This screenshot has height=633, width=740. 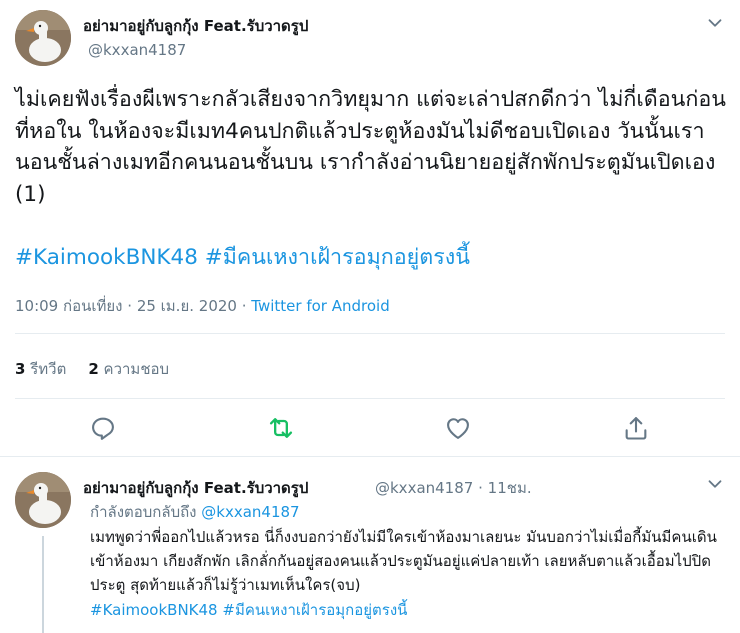 I want to click on retweet-icon, so click(x=281, y=428).